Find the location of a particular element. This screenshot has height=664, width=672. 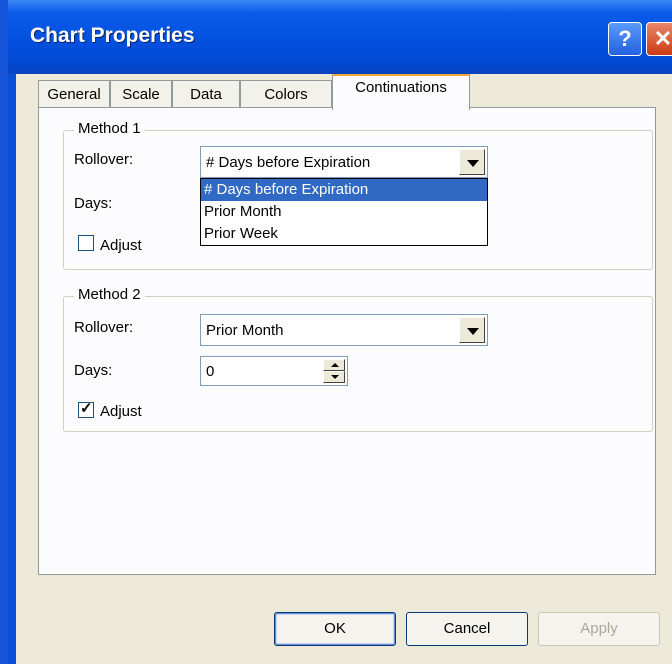

method2-days-spinner: 0 is located at coordinates (274, 371).